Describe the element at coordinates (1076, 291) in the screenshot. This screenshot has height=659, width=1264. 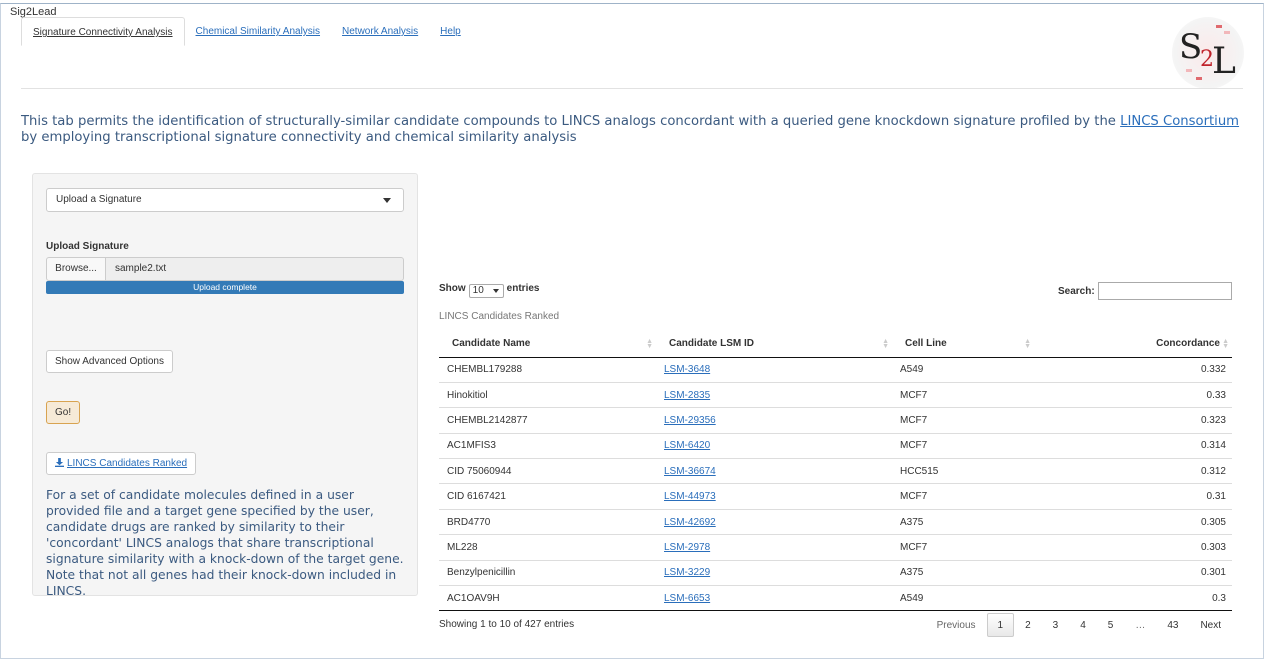
I see `search-label: Search:` at that location.